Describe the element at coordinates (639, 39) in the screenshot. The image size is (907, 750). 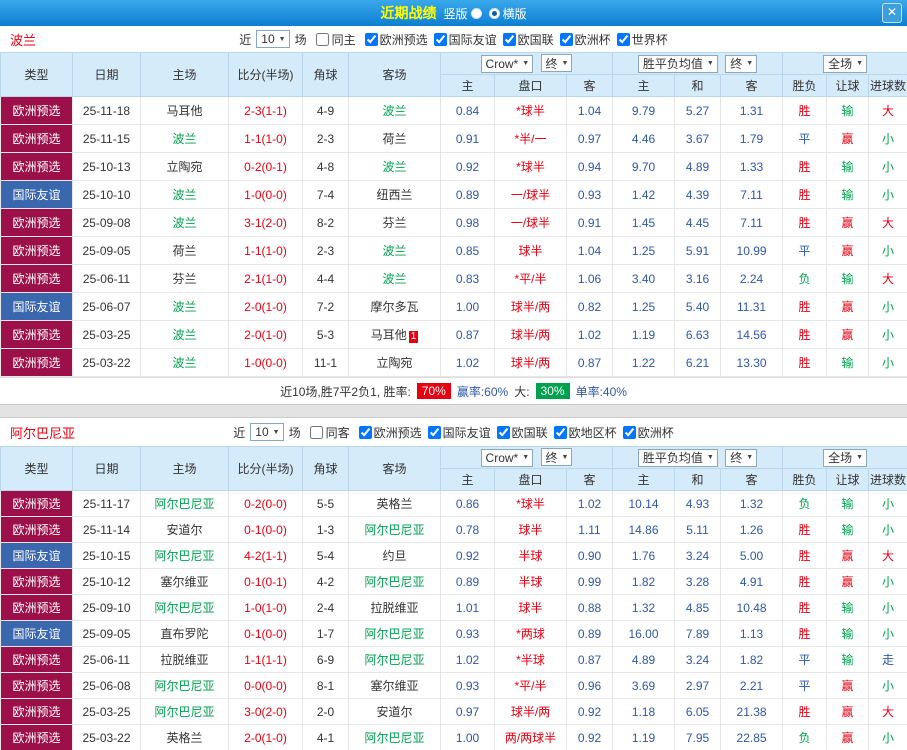
I see `competition-filter: 世界杯` at that location.